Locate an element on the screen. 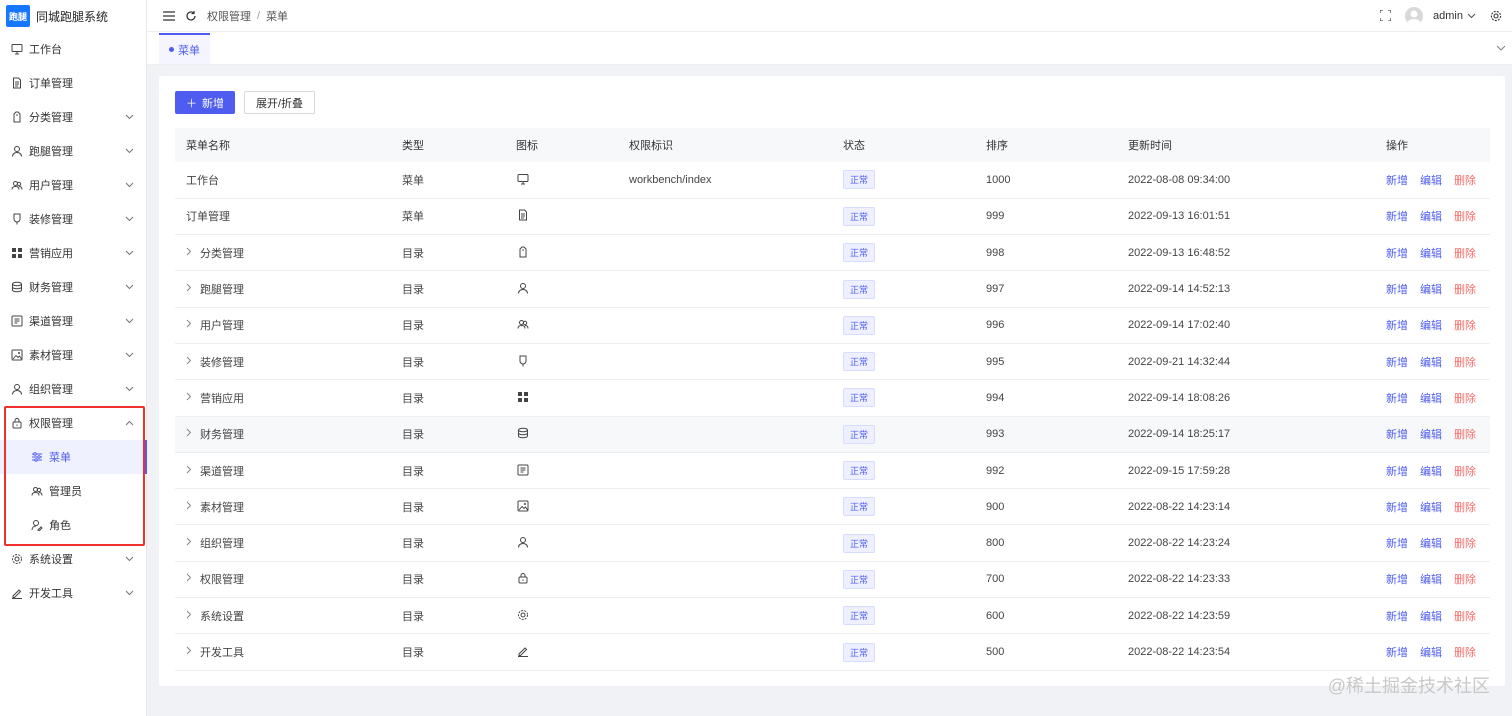 This screenshot has height=716, width=1512. sidebar-item: 权限管理 is located at coordinates (73, 423).